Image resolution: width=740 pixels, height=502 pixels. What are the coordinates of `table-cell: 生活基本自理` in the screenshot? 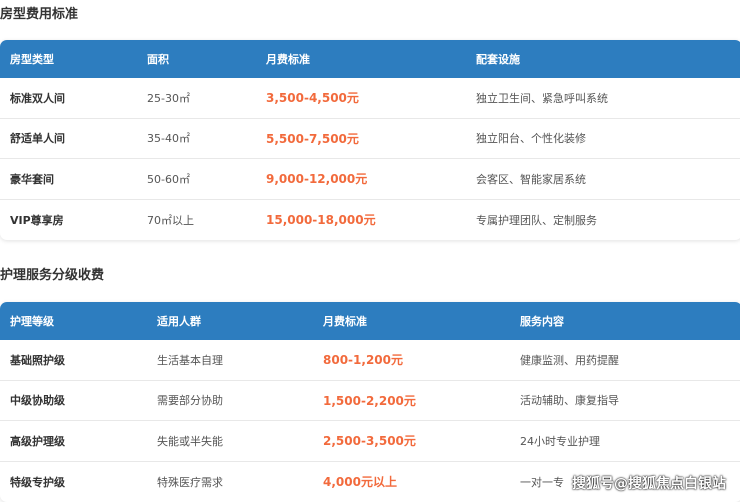 It's located at (190, 360).